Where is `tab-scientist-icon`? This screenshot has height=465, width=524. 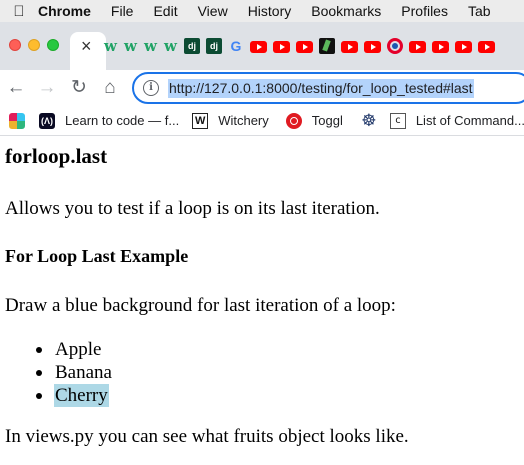 tab-scientist-icon is located at coordinates (327, 46).